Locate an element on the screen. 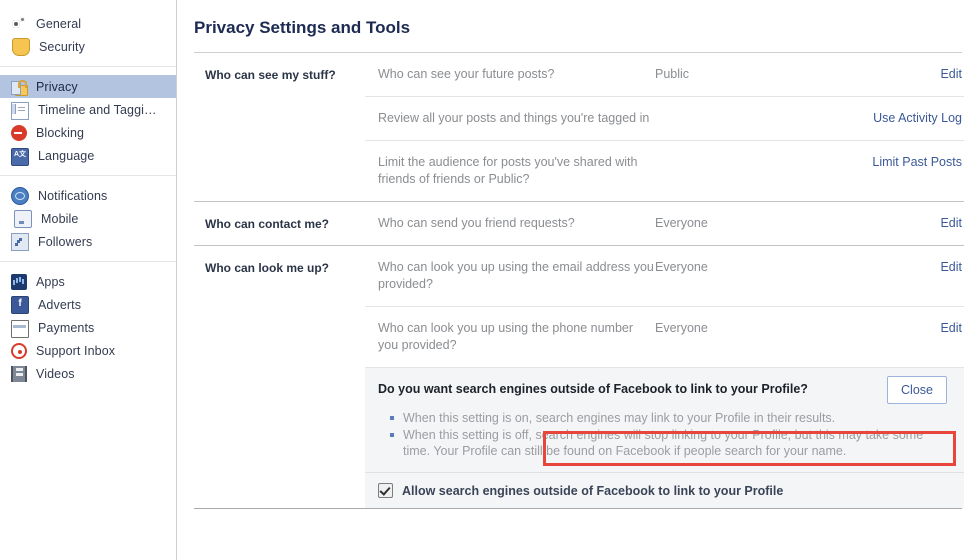 This screenshot has width=965, height=560. allow-search-engines-checkbox is located at coordinates (385, 490).